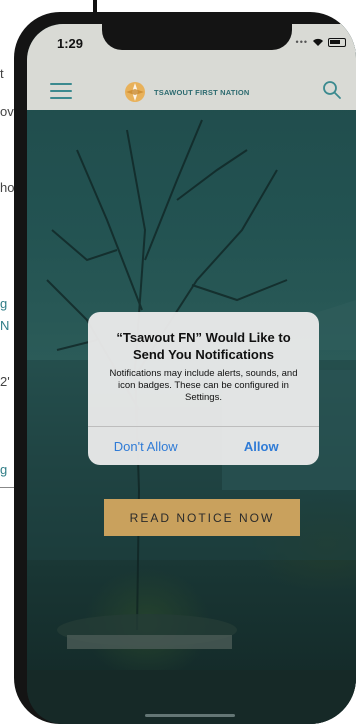  What do you see at coordinates (7, 187) in the screenshot?
I see `page-fragment: ho` at bounding box center [7, 187].